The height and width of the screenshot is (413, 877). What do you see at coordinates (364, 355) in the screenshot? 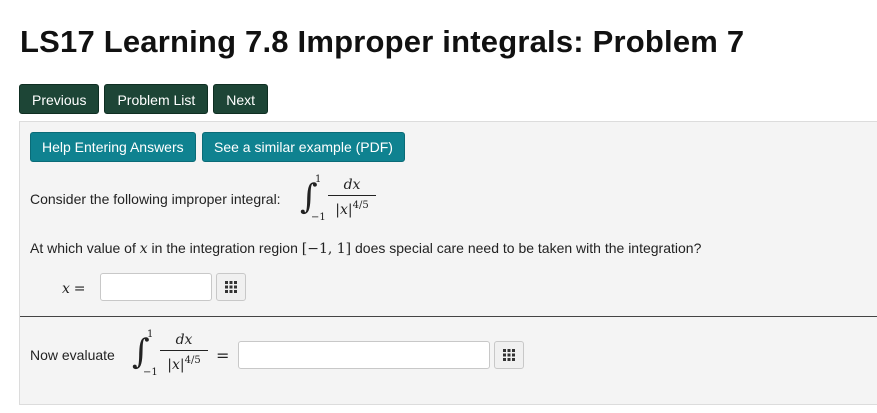
I see `answer2-input` at bounding box center [364, 355].